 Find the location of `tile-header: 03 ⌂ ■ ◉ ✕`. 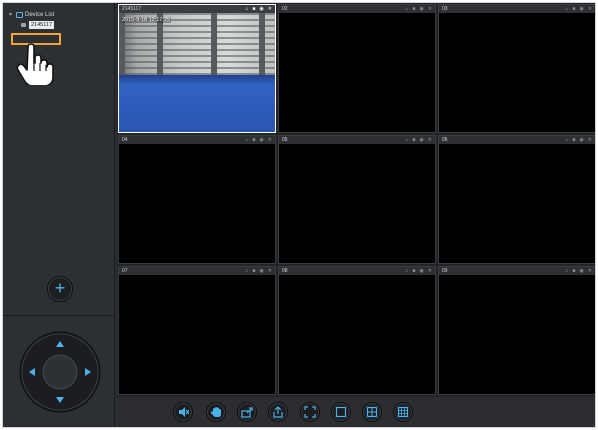

tile-header: 03 ⌂ ■ ◉ ✕ is located at coordinates (517, 9).